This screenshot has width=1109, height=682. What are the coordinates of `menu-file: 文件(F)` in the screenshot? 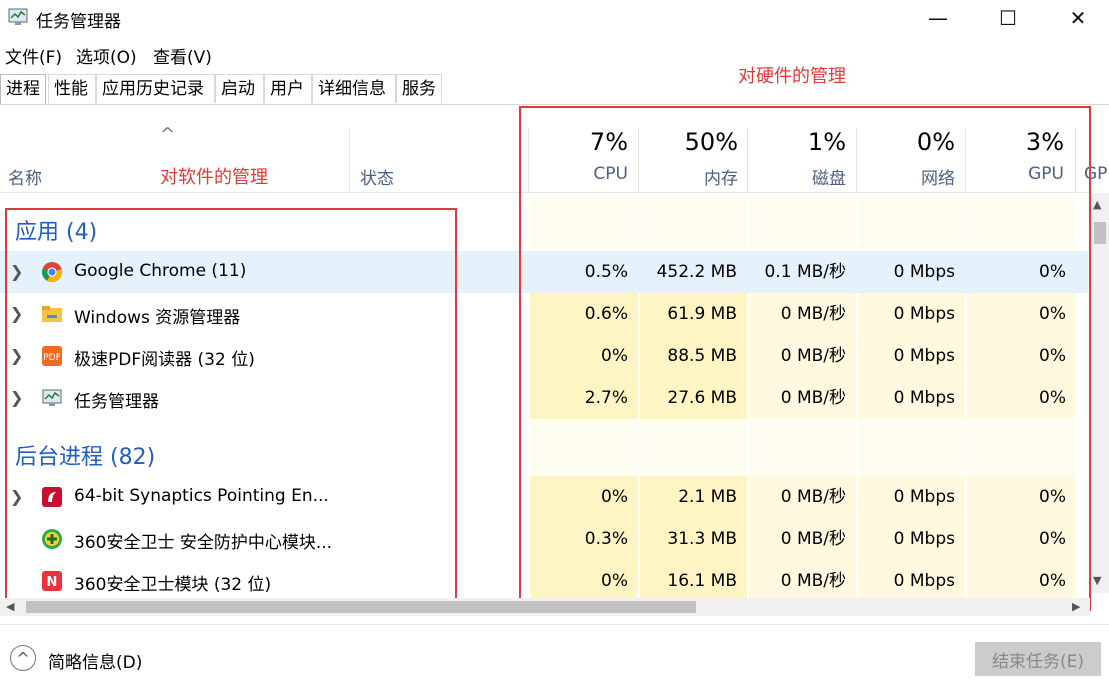 It's located at (33, 55).